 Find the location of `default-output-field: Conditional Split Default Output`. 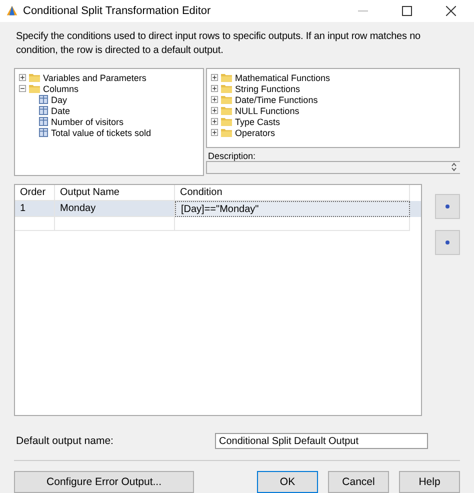

default-output-field: Conditional Split Default Output is located at coordinates (321, 441).